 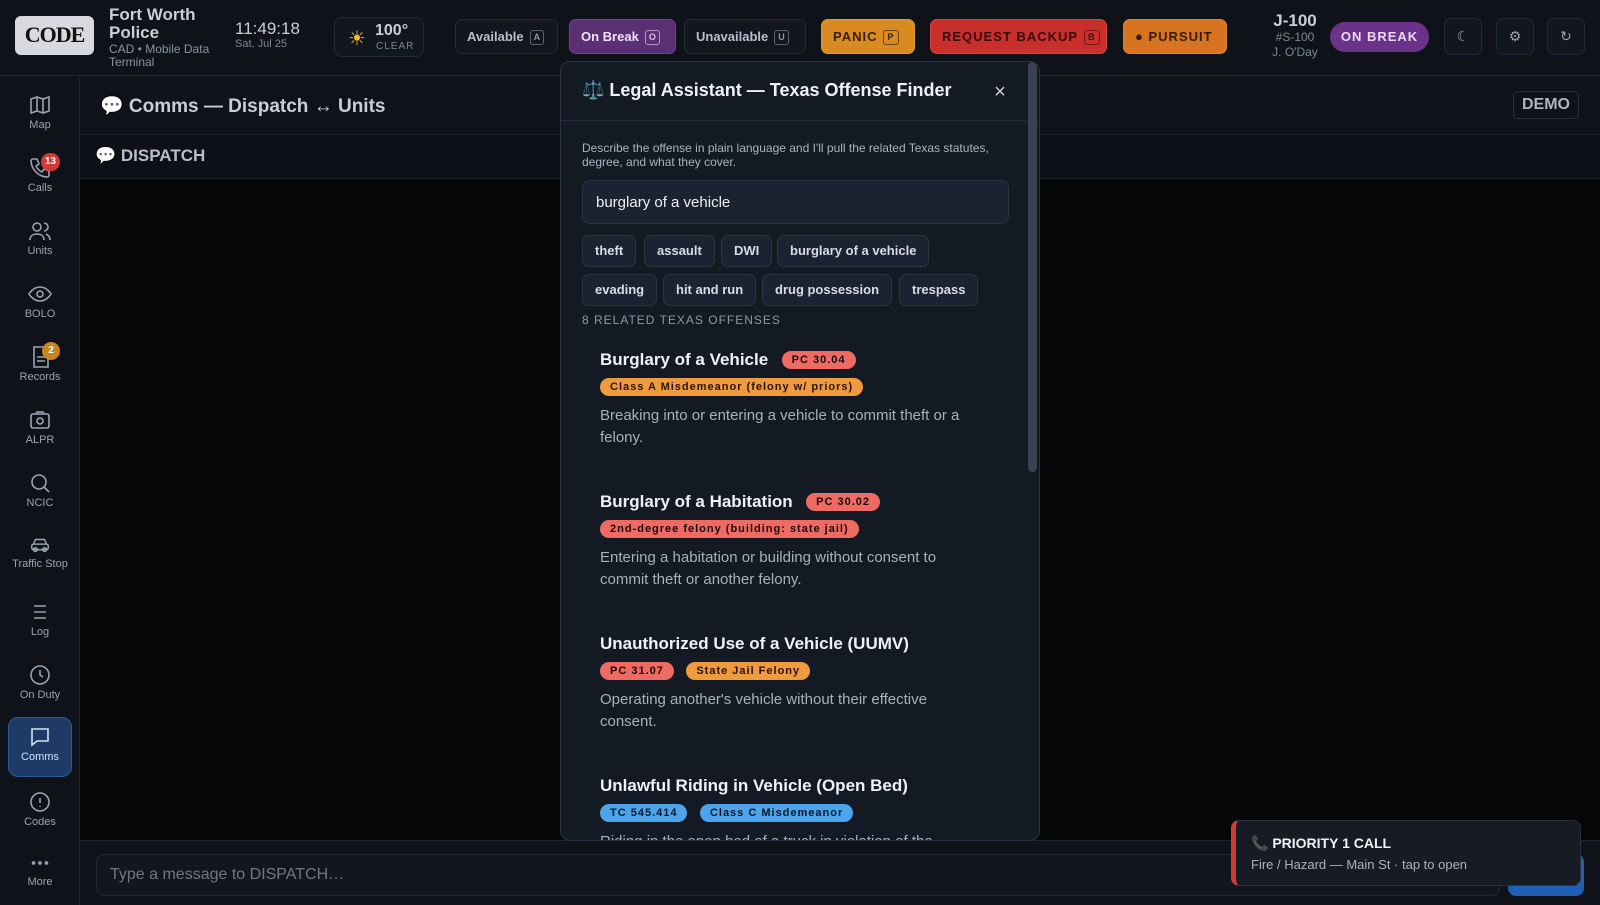 I want to click on sidebar-item-records: 2 Records, so click(x=40, y=366).